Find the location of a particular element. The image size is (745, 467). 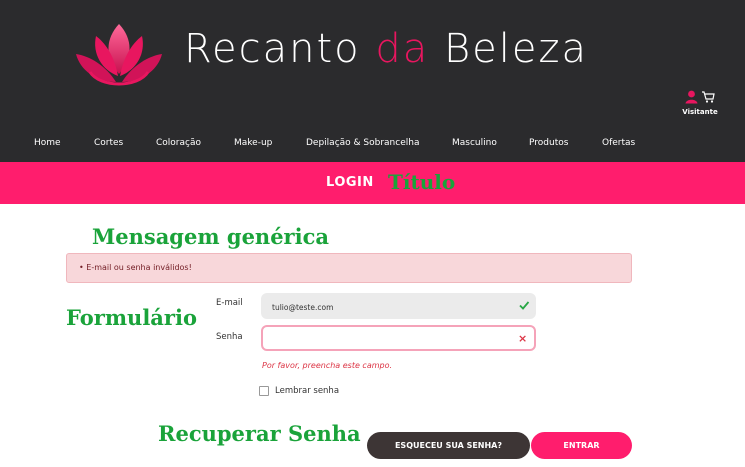

email-label: E-mail is located at coordinates (229, 303).